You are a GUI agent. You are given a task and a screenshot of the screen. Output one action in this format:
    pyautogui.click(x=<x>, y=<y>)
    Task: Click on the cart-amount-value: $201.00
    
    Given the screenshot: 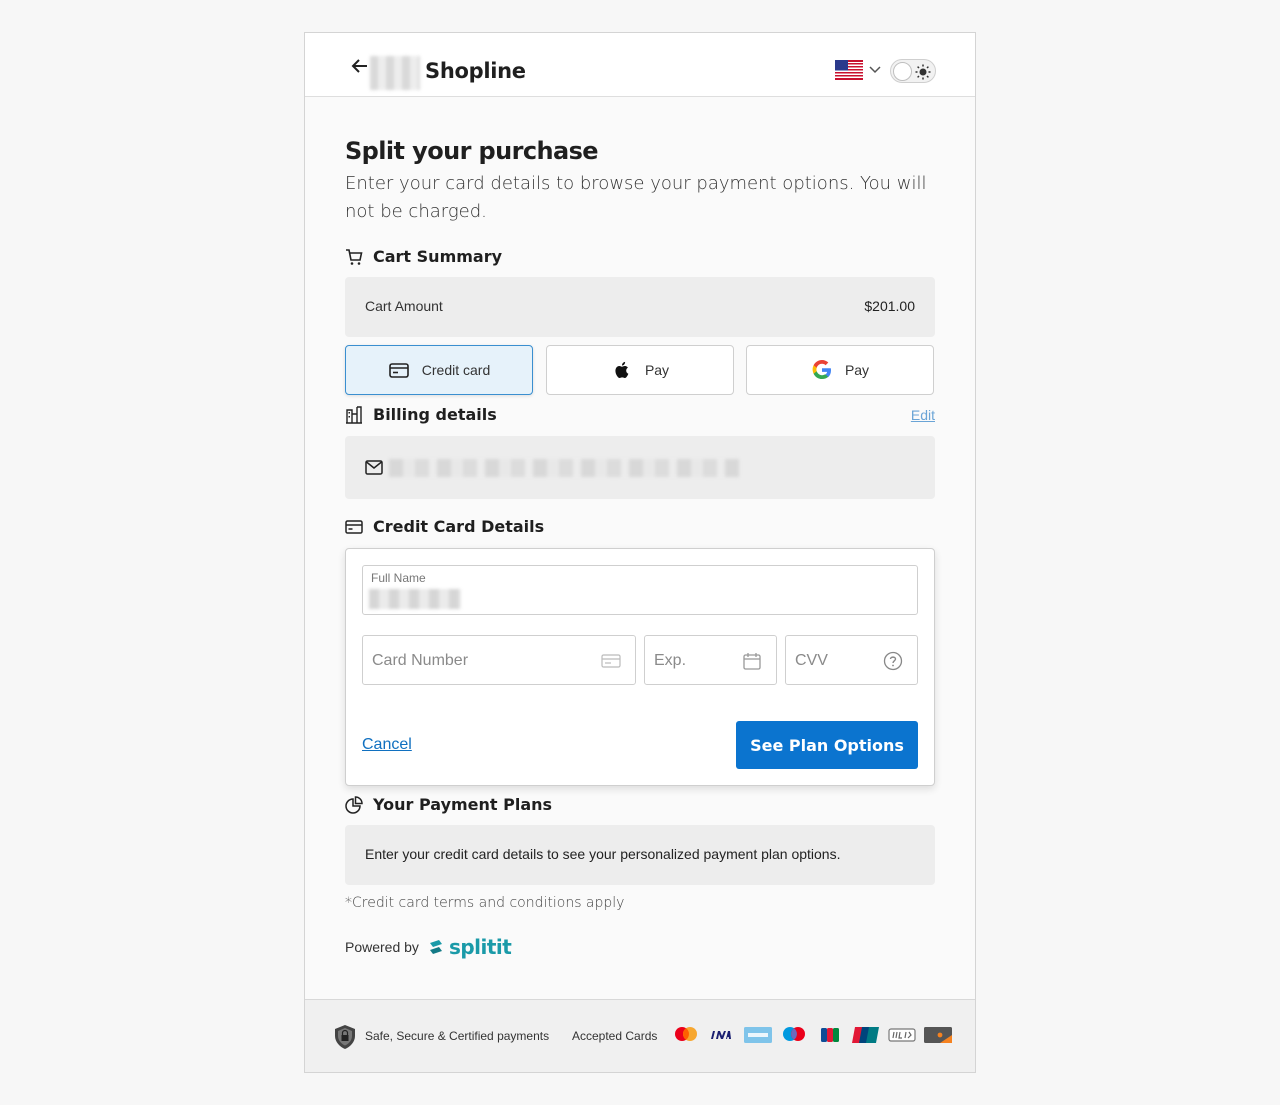 What is the action you would take?
    pyautogui.click(x=889, y=306)
    